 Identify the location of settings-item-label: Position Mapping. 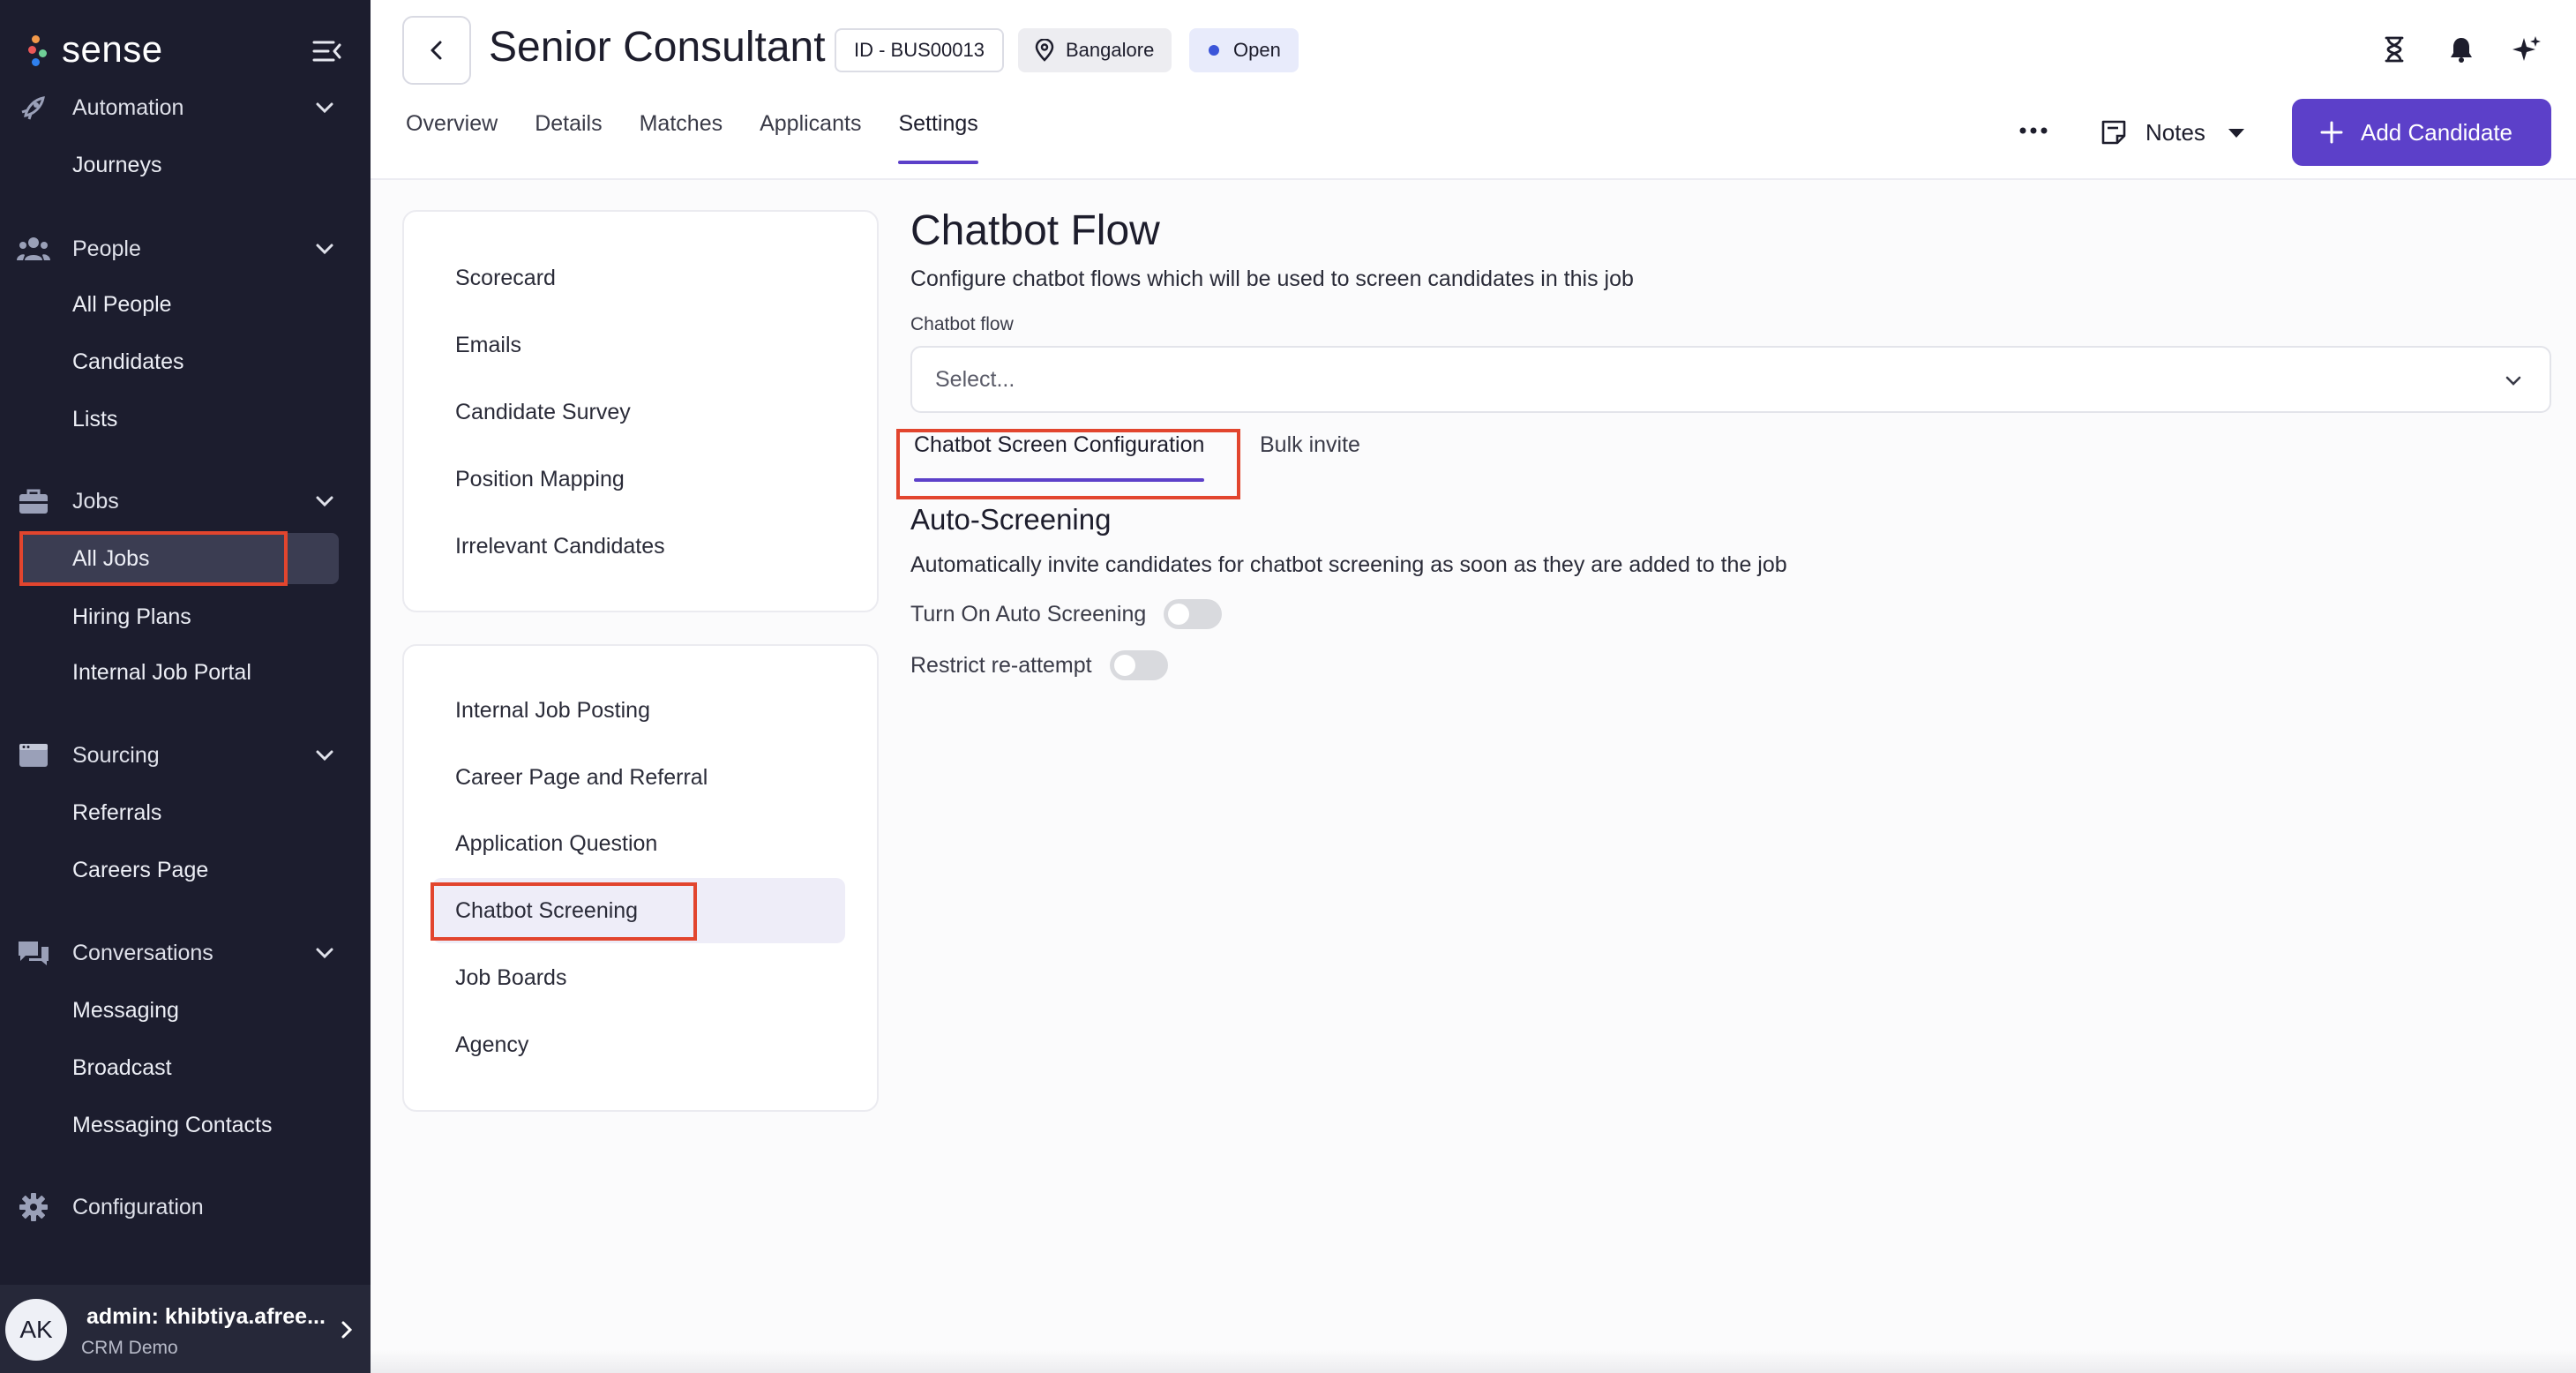
(540, 478).